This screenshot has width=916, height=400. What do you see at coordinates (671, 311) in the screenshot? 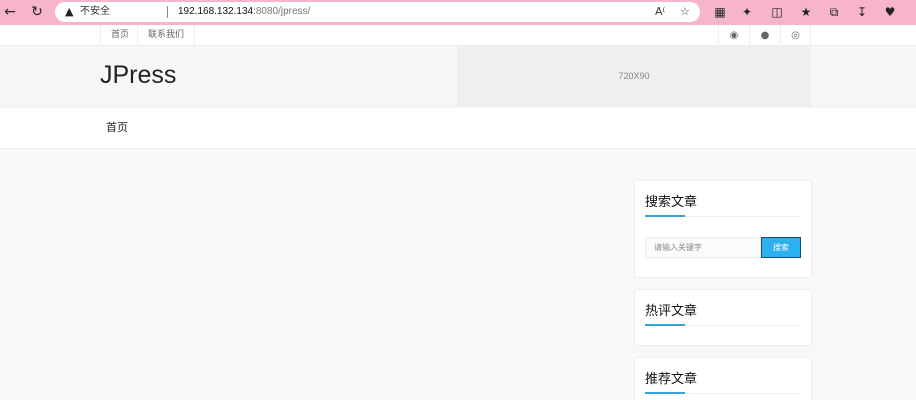
I see `hot-widget-title: 热评文章` at bounding box center [671, 311].